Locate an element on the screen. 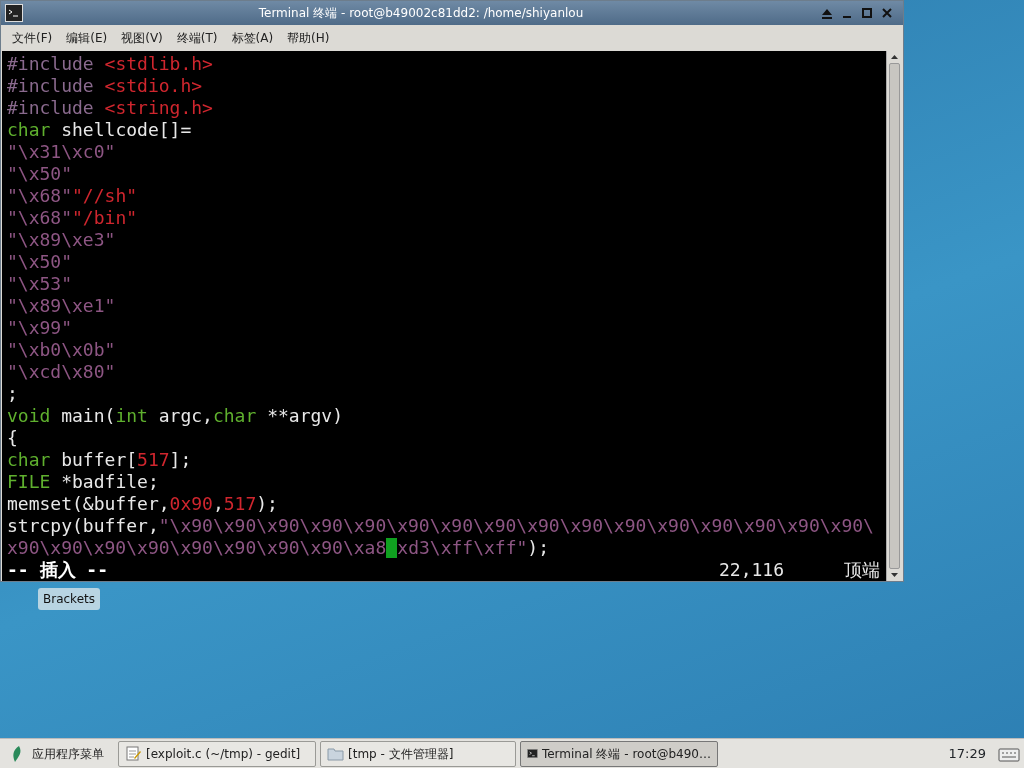 This screenshot has width=1024, height=768. menu-item: 编辑(E) is located at coordinates (87, 38).